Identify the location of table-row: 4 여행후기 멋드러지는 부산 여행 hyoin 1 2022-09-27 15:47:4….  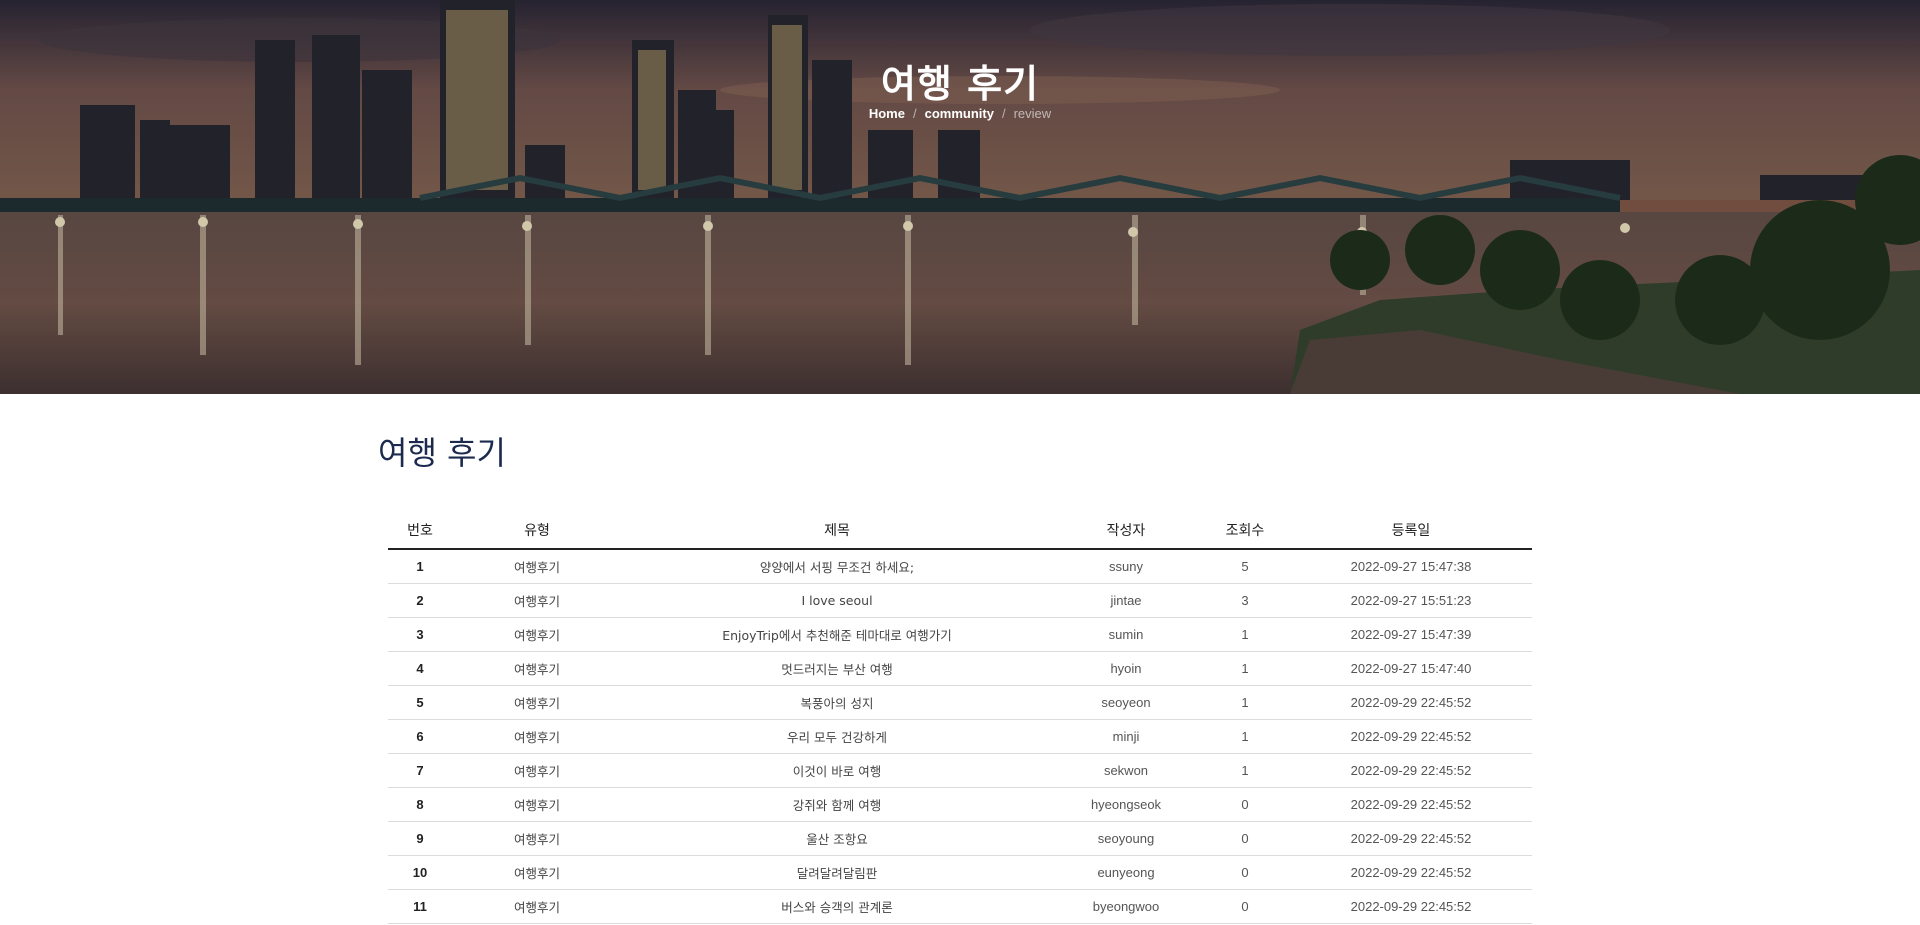
(960, 668).